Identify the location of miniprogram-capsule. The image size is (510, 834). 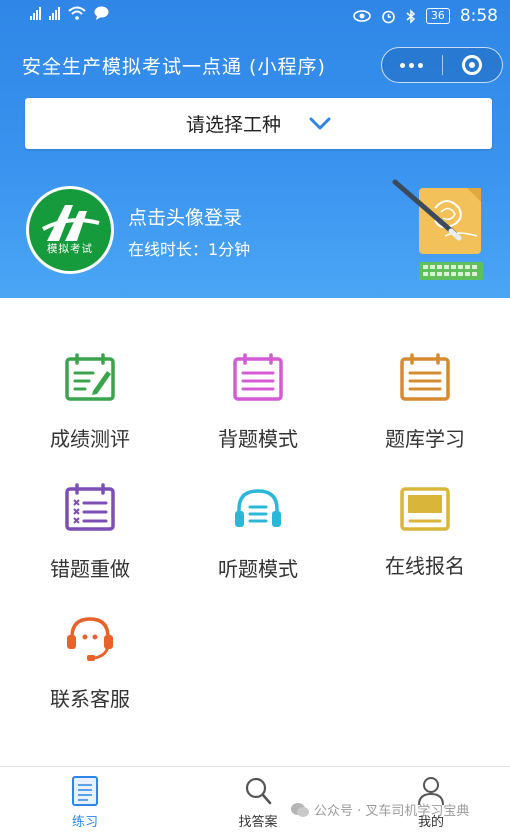
(442, 65).